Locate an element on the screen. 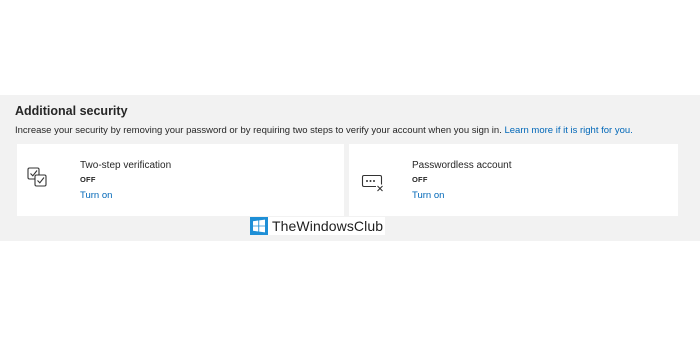  passwordless-account-turn-on-link: Turn on is located at coordinates (428, 195).